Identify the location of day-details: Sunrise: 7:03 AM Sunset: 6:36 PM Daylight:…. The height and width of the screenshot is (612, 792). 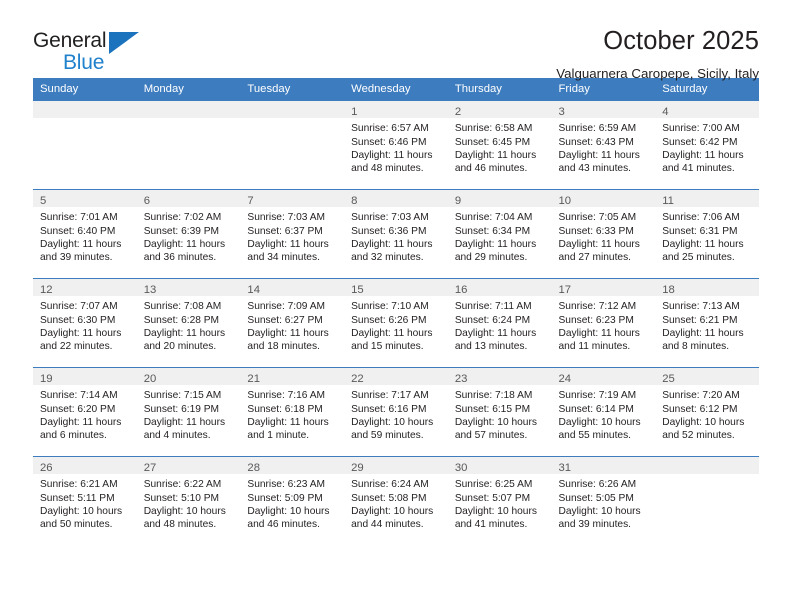
(396, 235).